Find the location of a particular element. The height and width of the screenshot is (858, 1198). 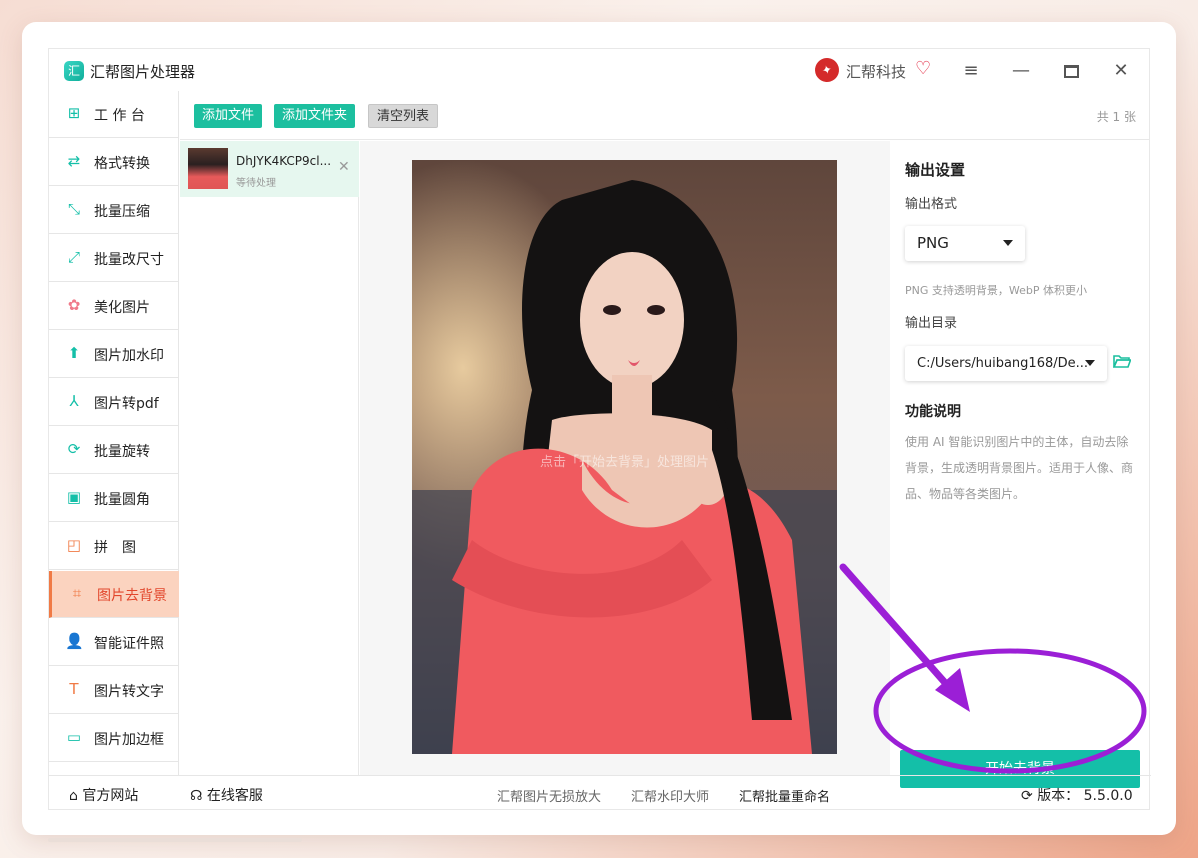

sidebar-item: ▭ 图片加边框 is located at coordinates (114, 738).